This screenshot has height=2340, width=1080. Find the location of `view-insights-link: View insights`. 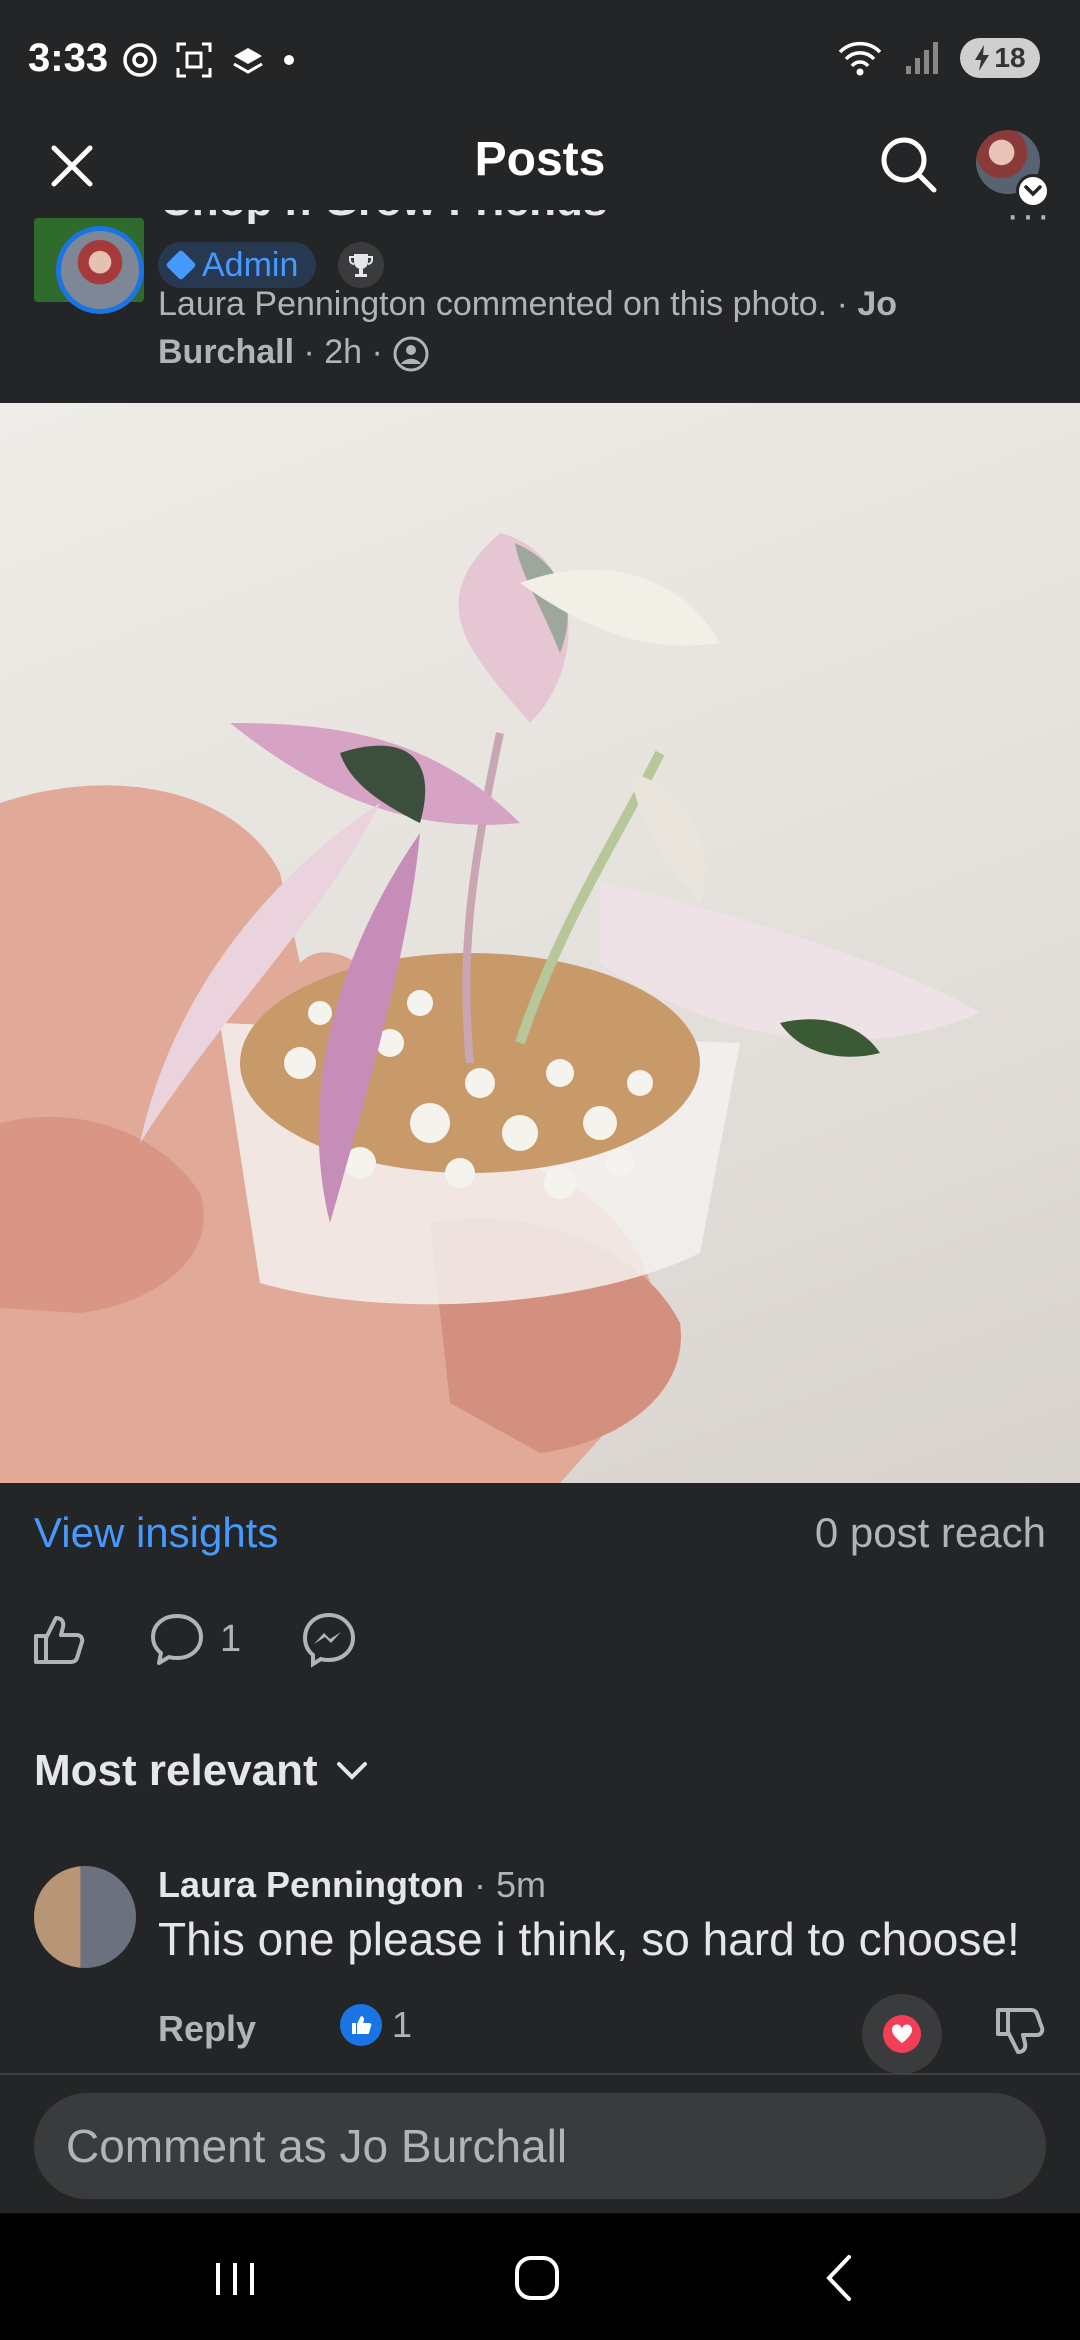

view-insights-link: View insights is located at coordinates (156, 1533).